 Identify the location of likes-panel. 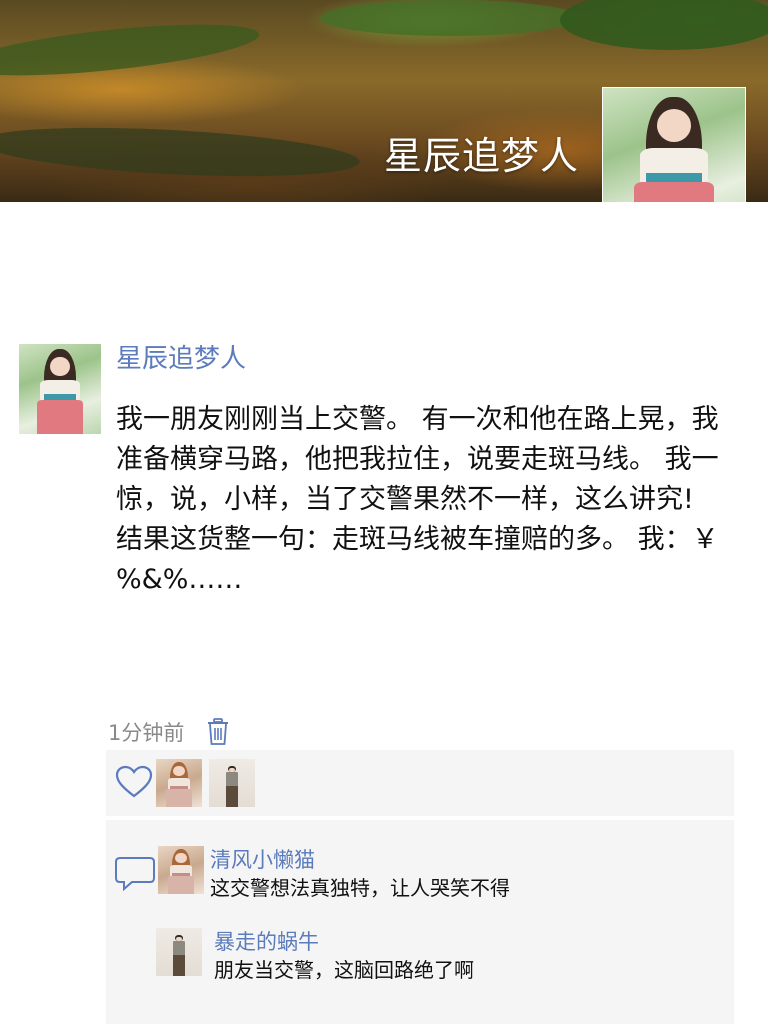
(420, 783).